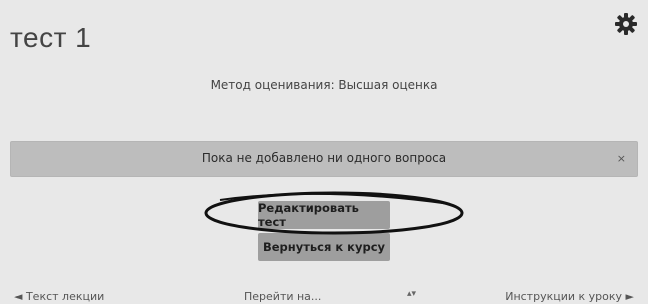 This screenshot has width=648, height=304. Describe the element at coordinates (324, 247) in the screenshot. I see `back-to-course-button: Вернуться к курсу` at that location.